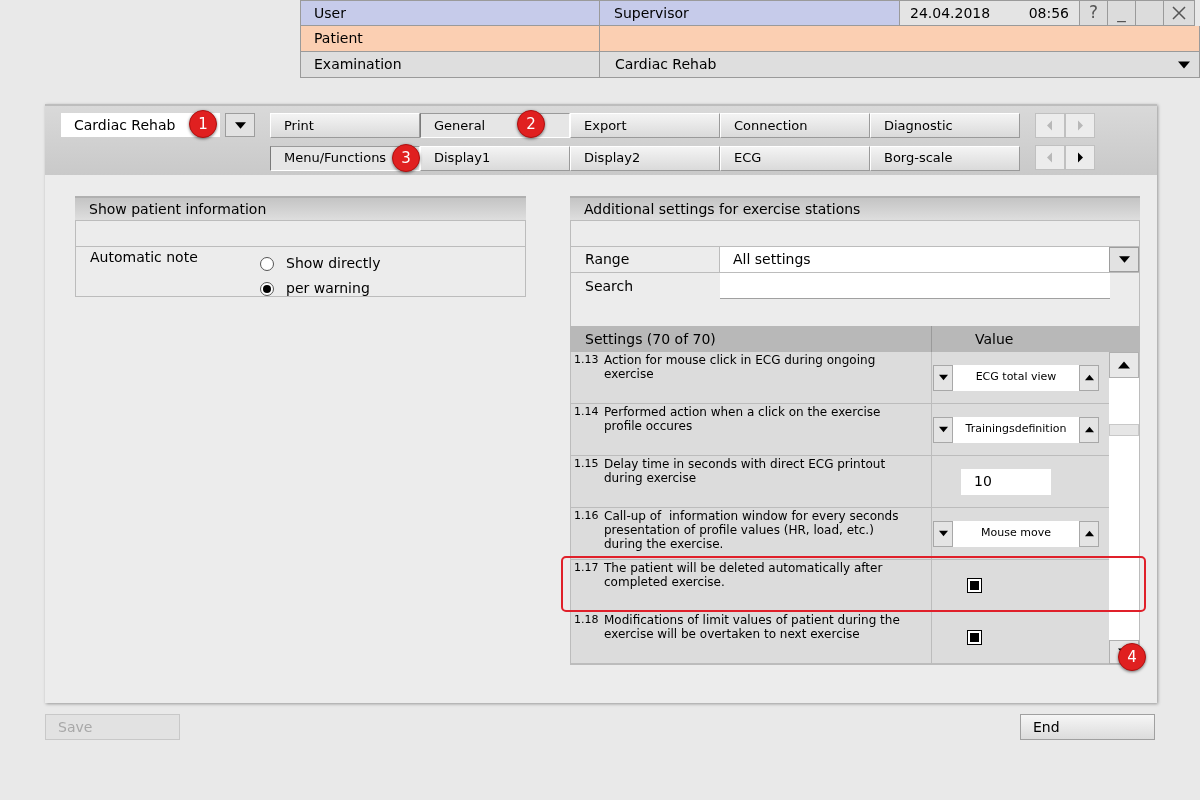 This screenshot has width=1200, height=800. Describe the element at coordinates (607, 259) in the screenshot. I see `field-label: Range` at that location.